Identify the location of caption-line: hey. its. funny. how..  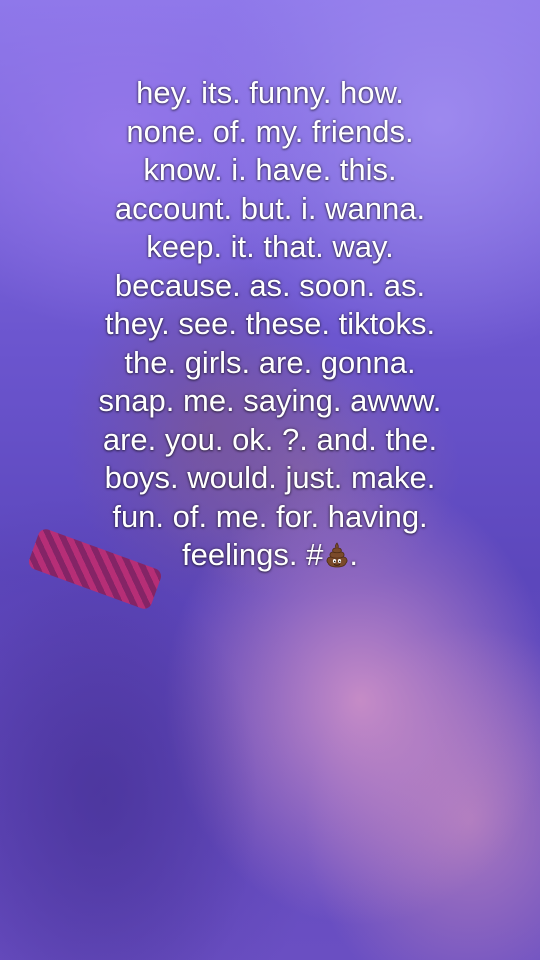
(270, 92).